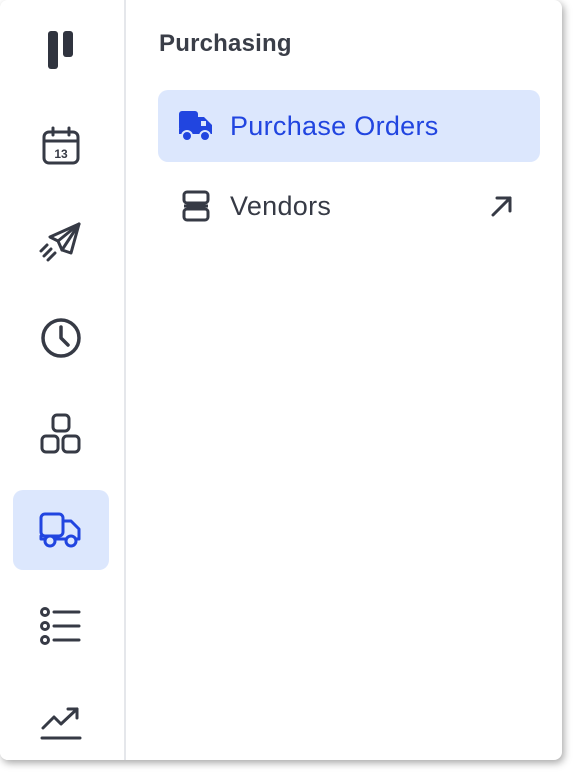 The height and width of the screenshot is (780, 582). I want to click on rail-item-calendar: 13, so click(61, 146).